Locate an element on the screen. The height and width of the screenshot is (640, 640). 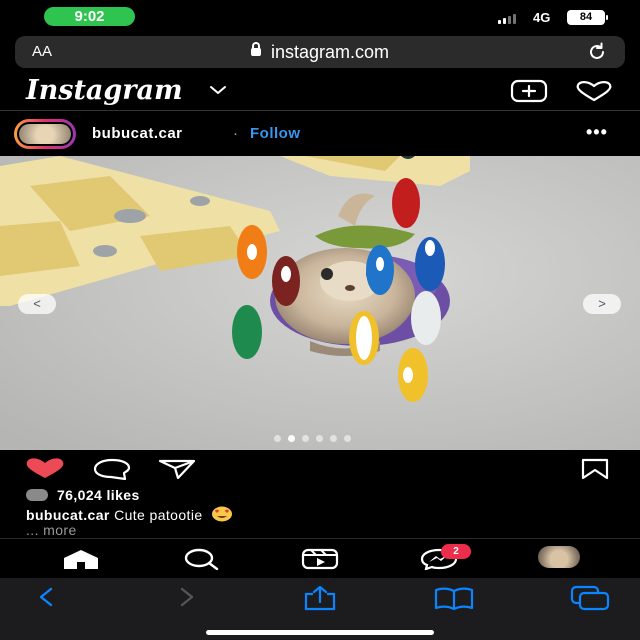
status-time: 9:02 is located at coordinates (89, 16).